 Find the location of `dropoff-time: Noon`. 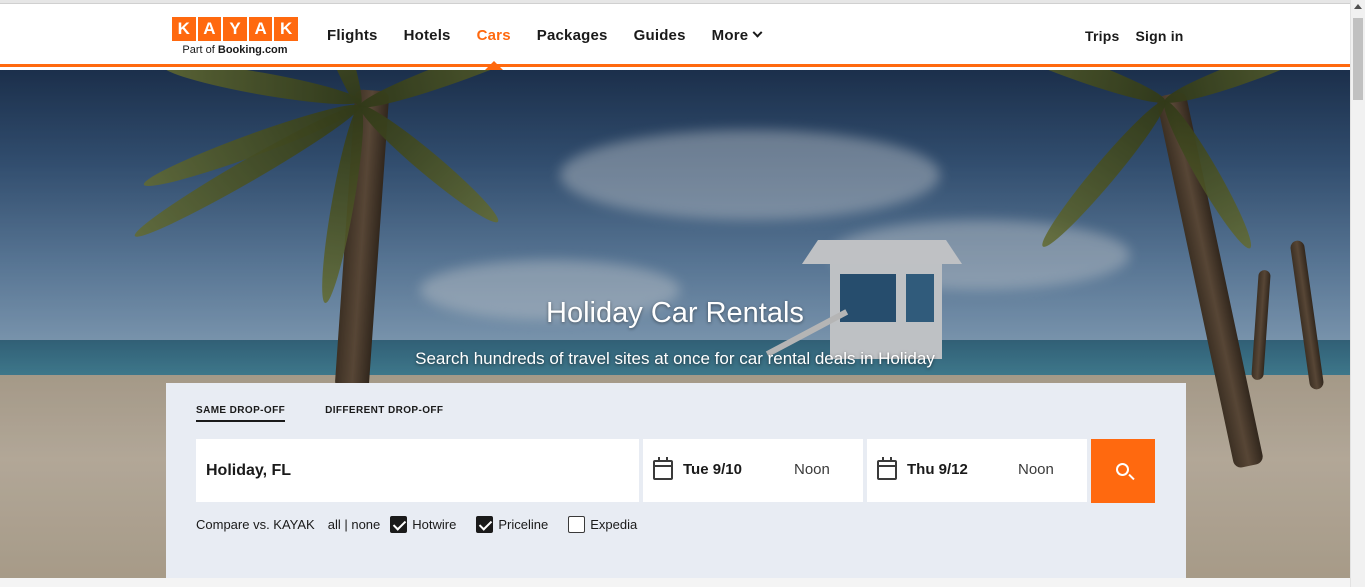

dropoff-time: Noon is located at coordinates (1036, 469).